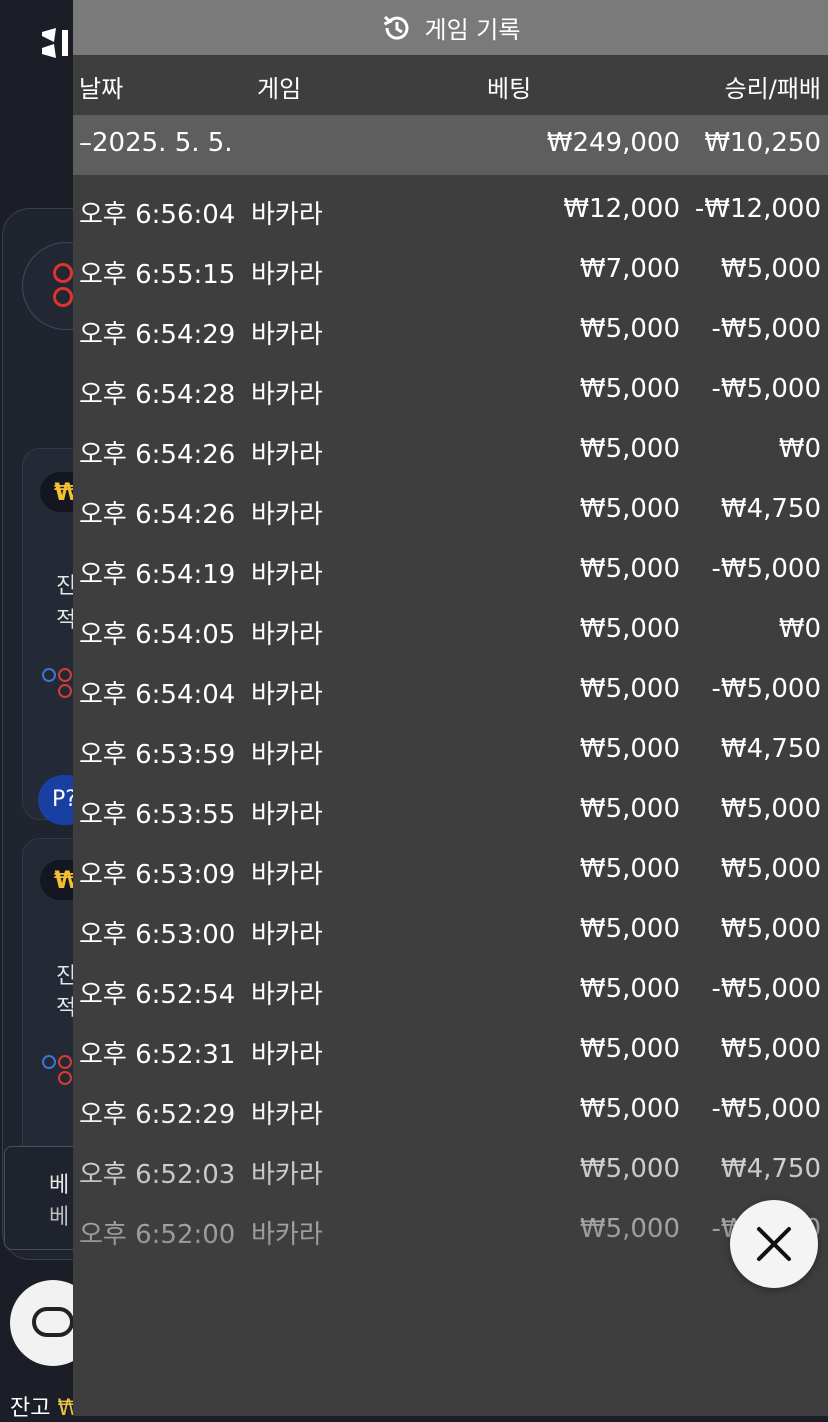 This screenshot has width=828, height=1422. What do you see at coordinates (450, 930) in the screenshot?
I see `history-row: 오후 6:53:00 바카라 ₩5,000 ₩5,000` at bounding box center [450, 930].